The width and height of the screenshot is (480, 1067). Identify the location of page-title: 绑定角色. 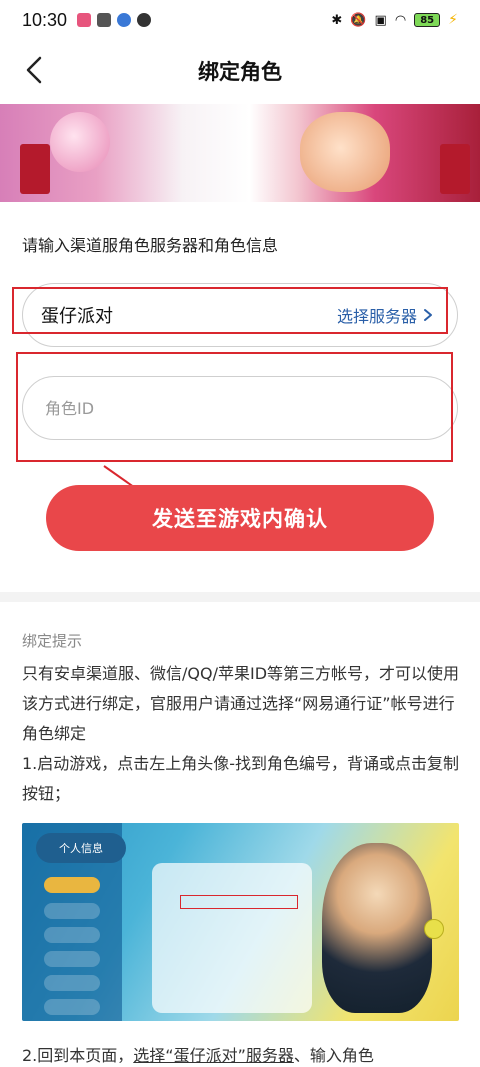
(240, 72).